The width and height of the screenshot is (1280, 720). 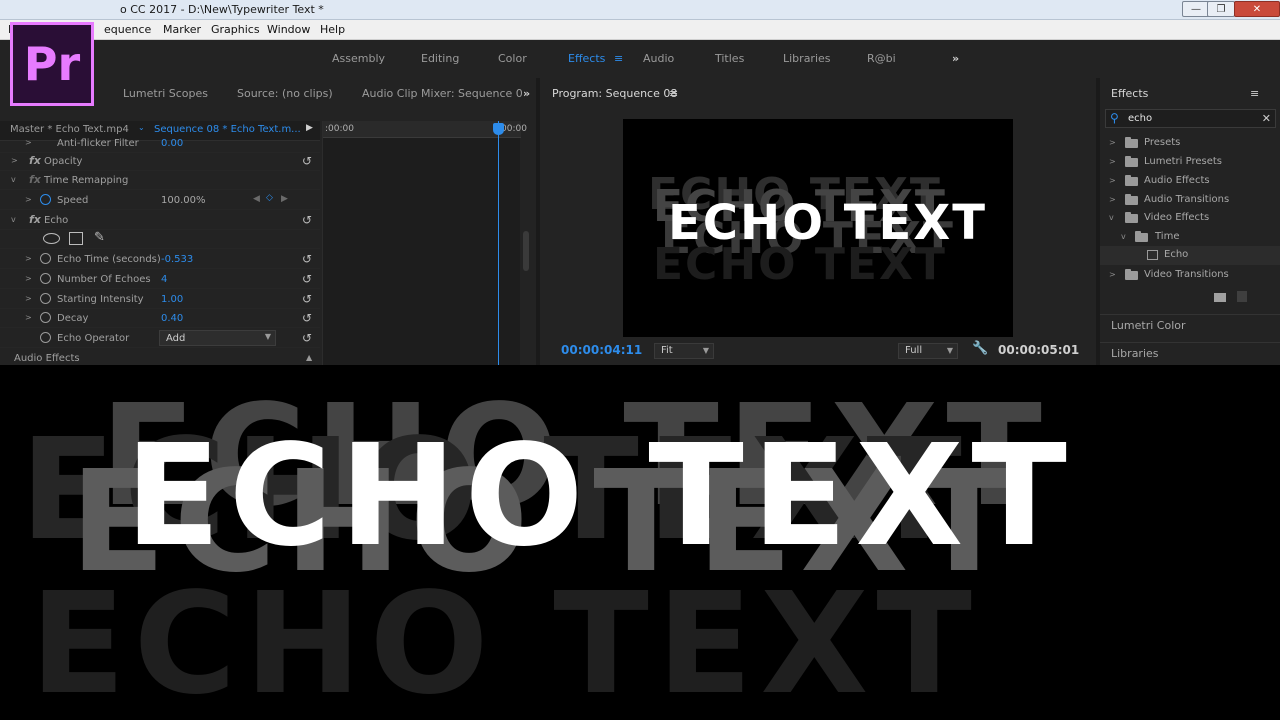 What do you see at coordinates (614, 93) in the screenshot?
I see `program-title: Program: Sequence 08` at bounding box center [614, 93].